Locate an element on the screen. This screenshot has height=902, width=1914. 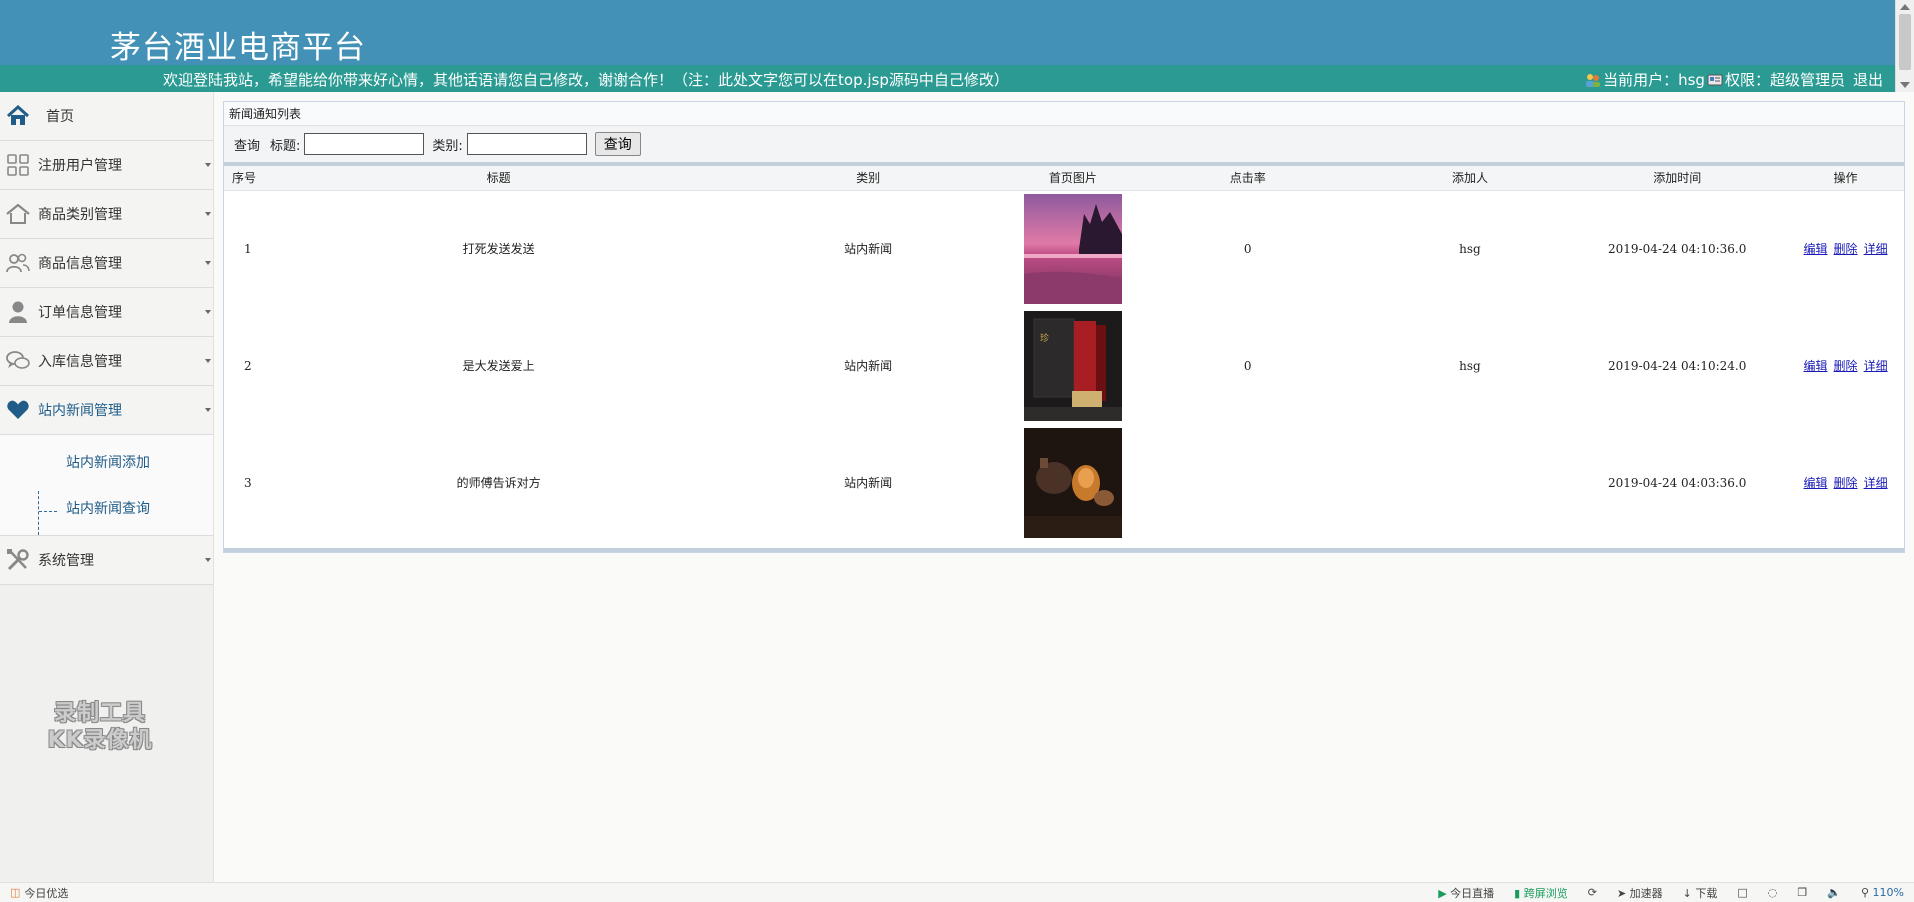
scroll-thumb is located at coordinates (1905, 42).